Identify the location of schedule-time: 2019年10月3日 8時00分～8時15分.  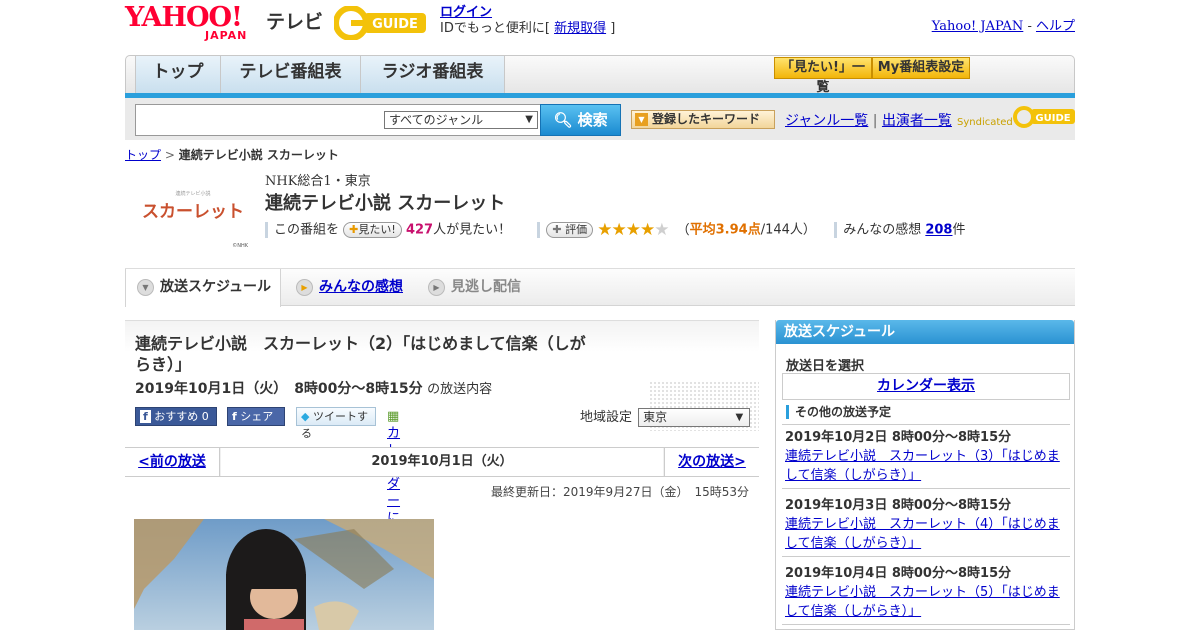
(898, 505).